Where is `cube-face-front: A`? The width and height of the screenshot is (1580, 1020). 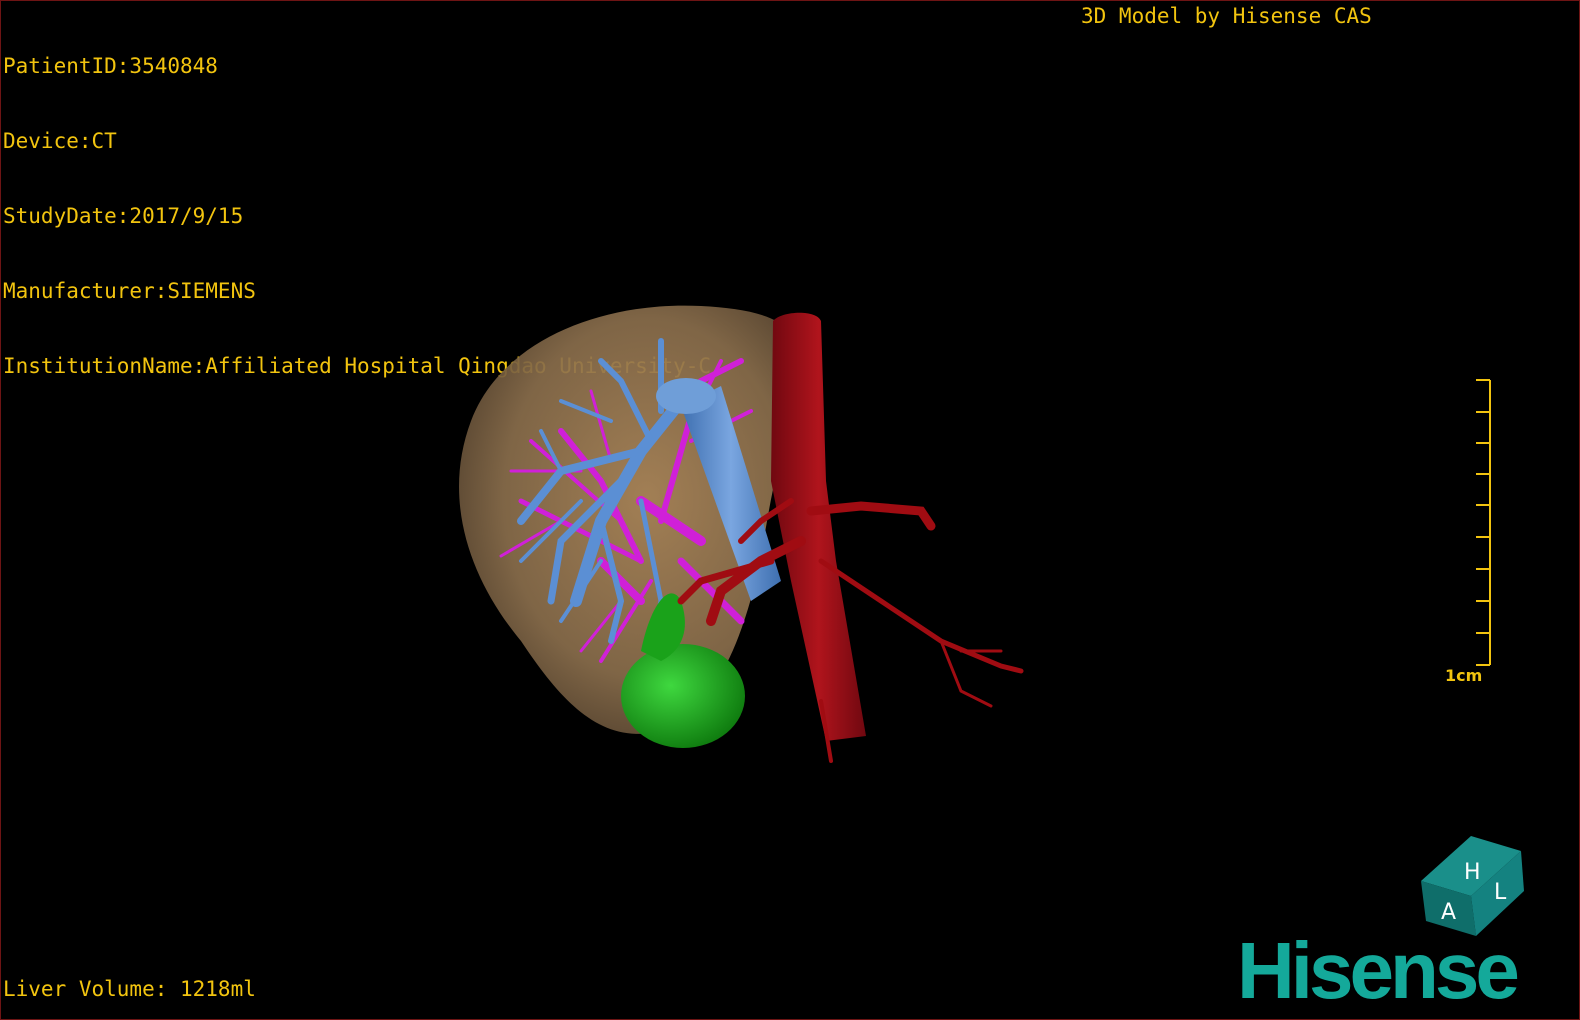 cube-face-front: A is located at coordinates (1448, 912).